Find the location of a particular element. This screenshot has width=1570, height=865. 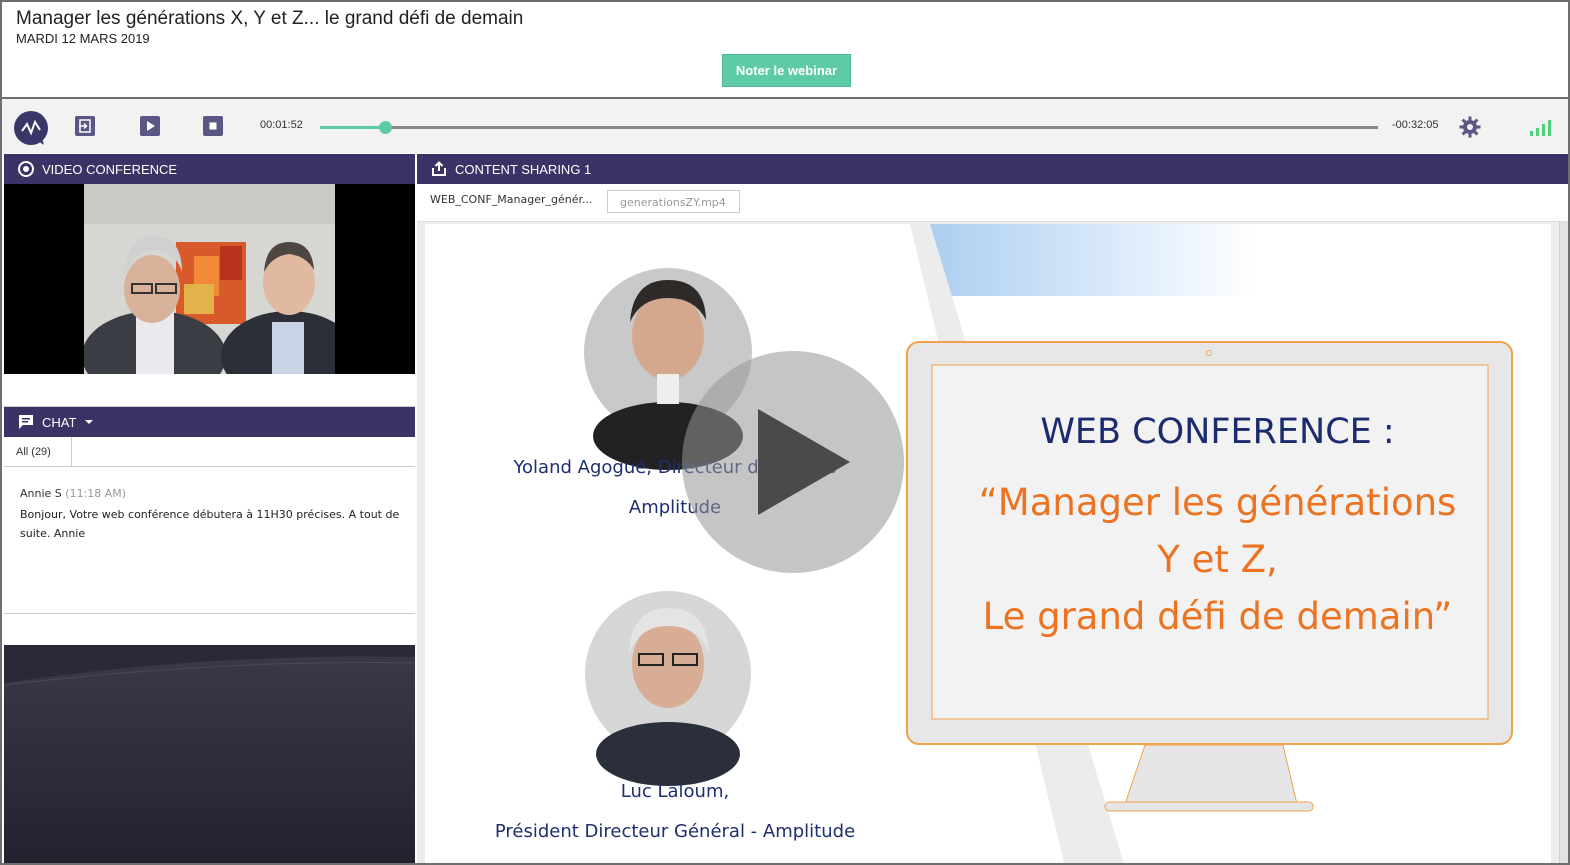

file-tab-video: generationsZY.mp4 is located at coordinates (673, 201).